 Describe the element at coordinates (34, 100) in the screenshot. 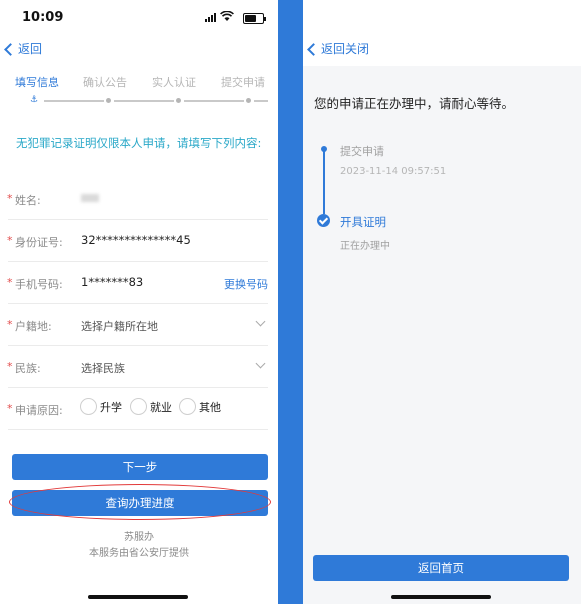

I see `anchor-icon: ⚓` at that location.